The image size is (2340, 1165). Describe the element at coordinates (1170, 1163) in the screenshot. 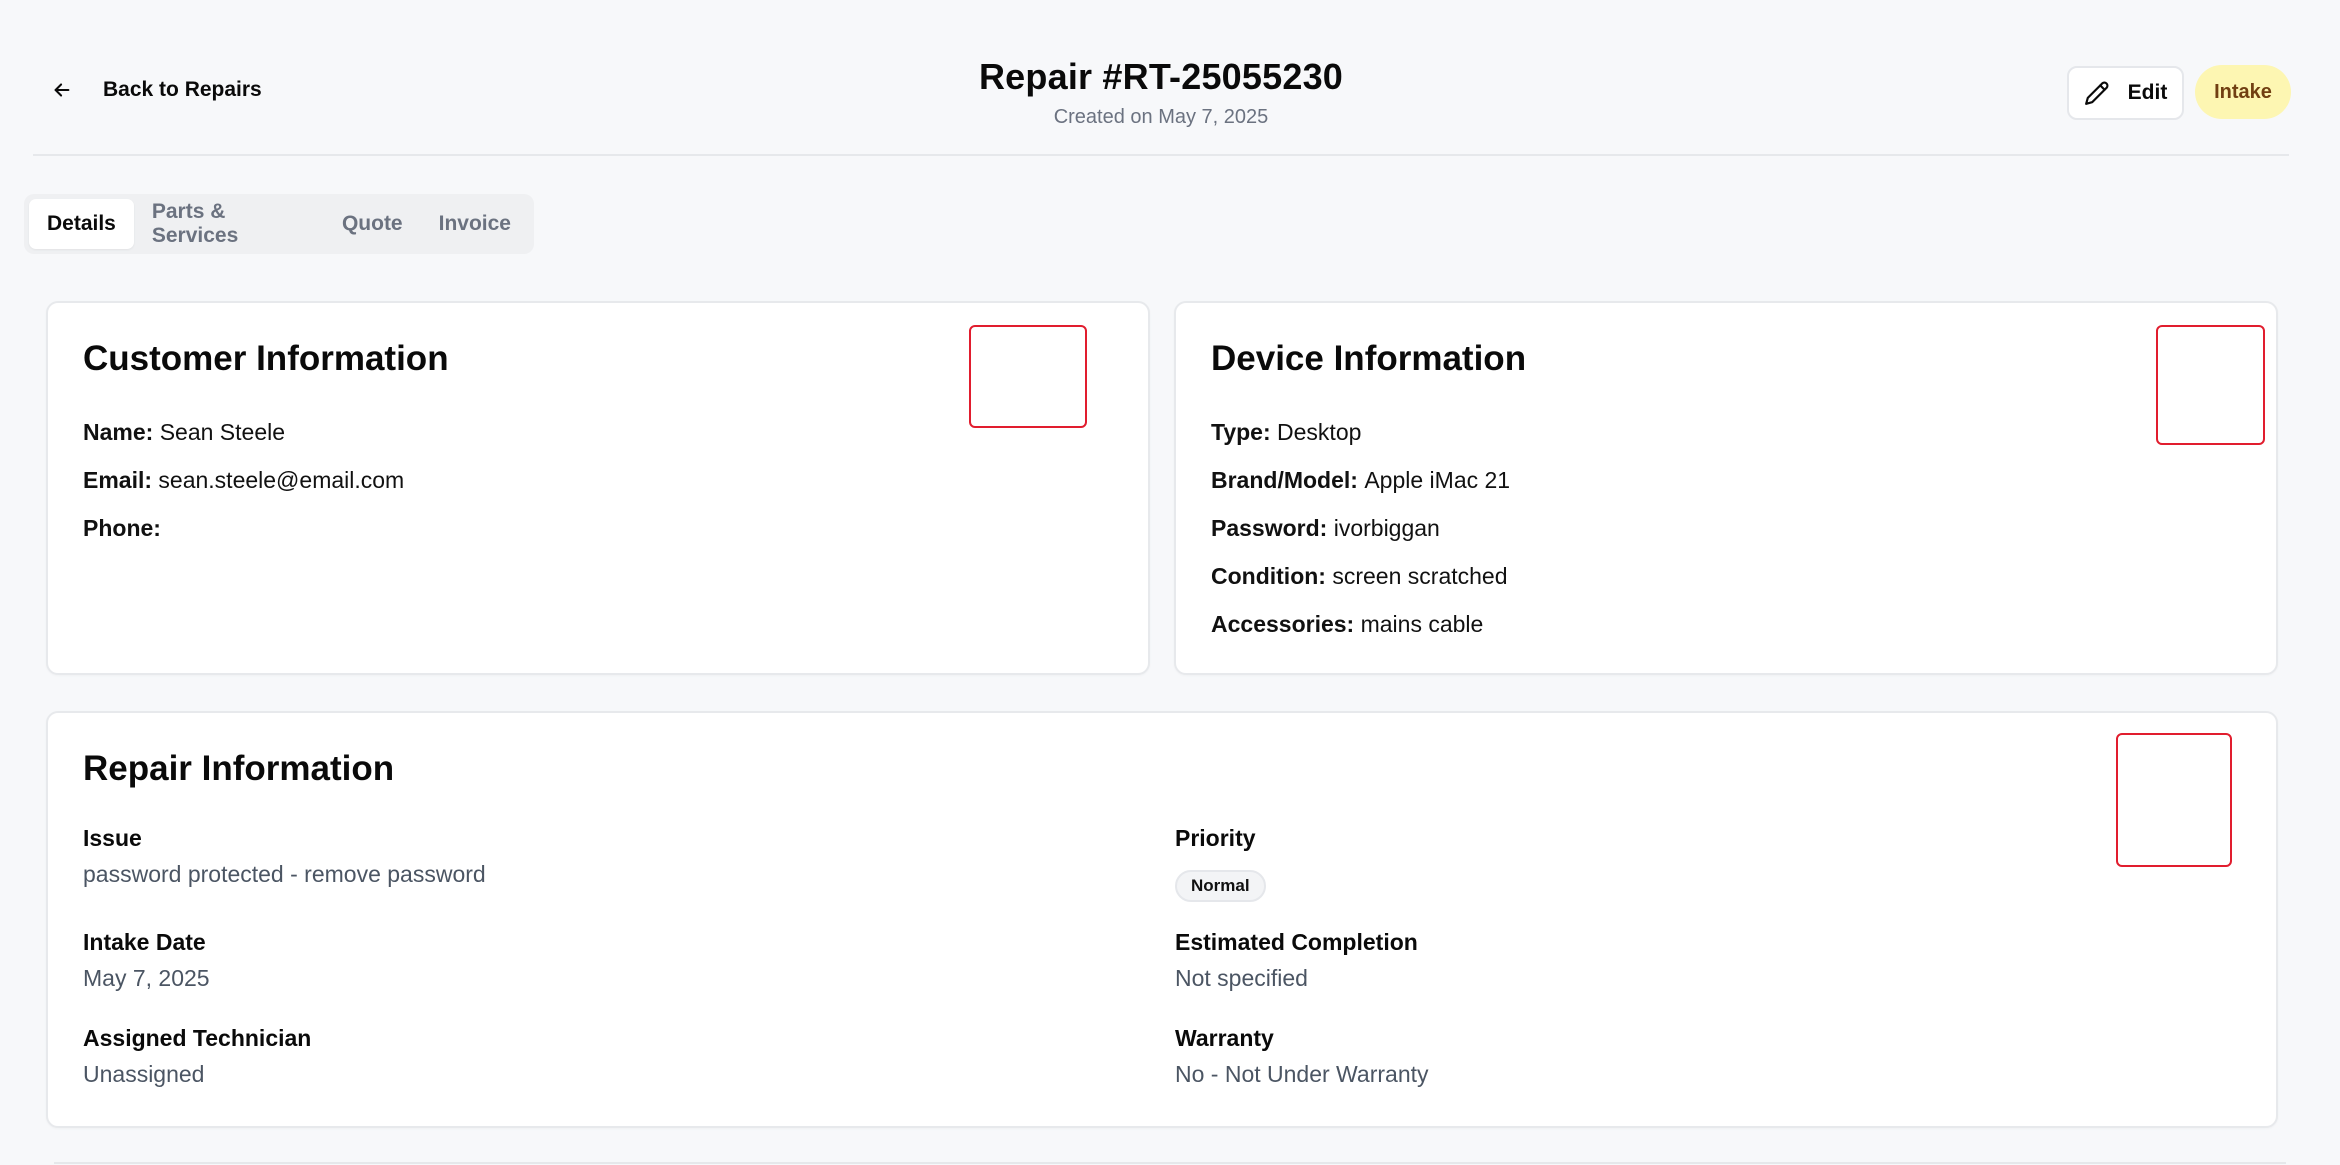

I see `next-section-edge` at that location.